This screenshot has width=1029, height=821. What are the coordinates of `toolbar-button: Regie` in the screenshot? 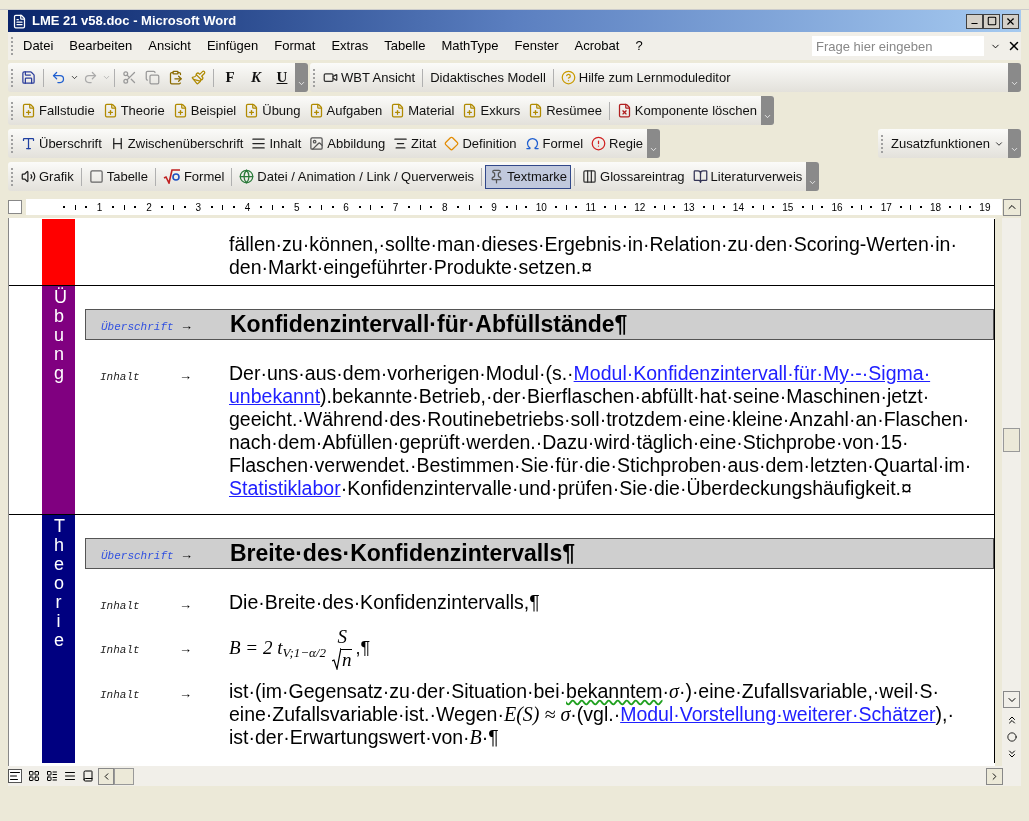 It's located at (617, 143).